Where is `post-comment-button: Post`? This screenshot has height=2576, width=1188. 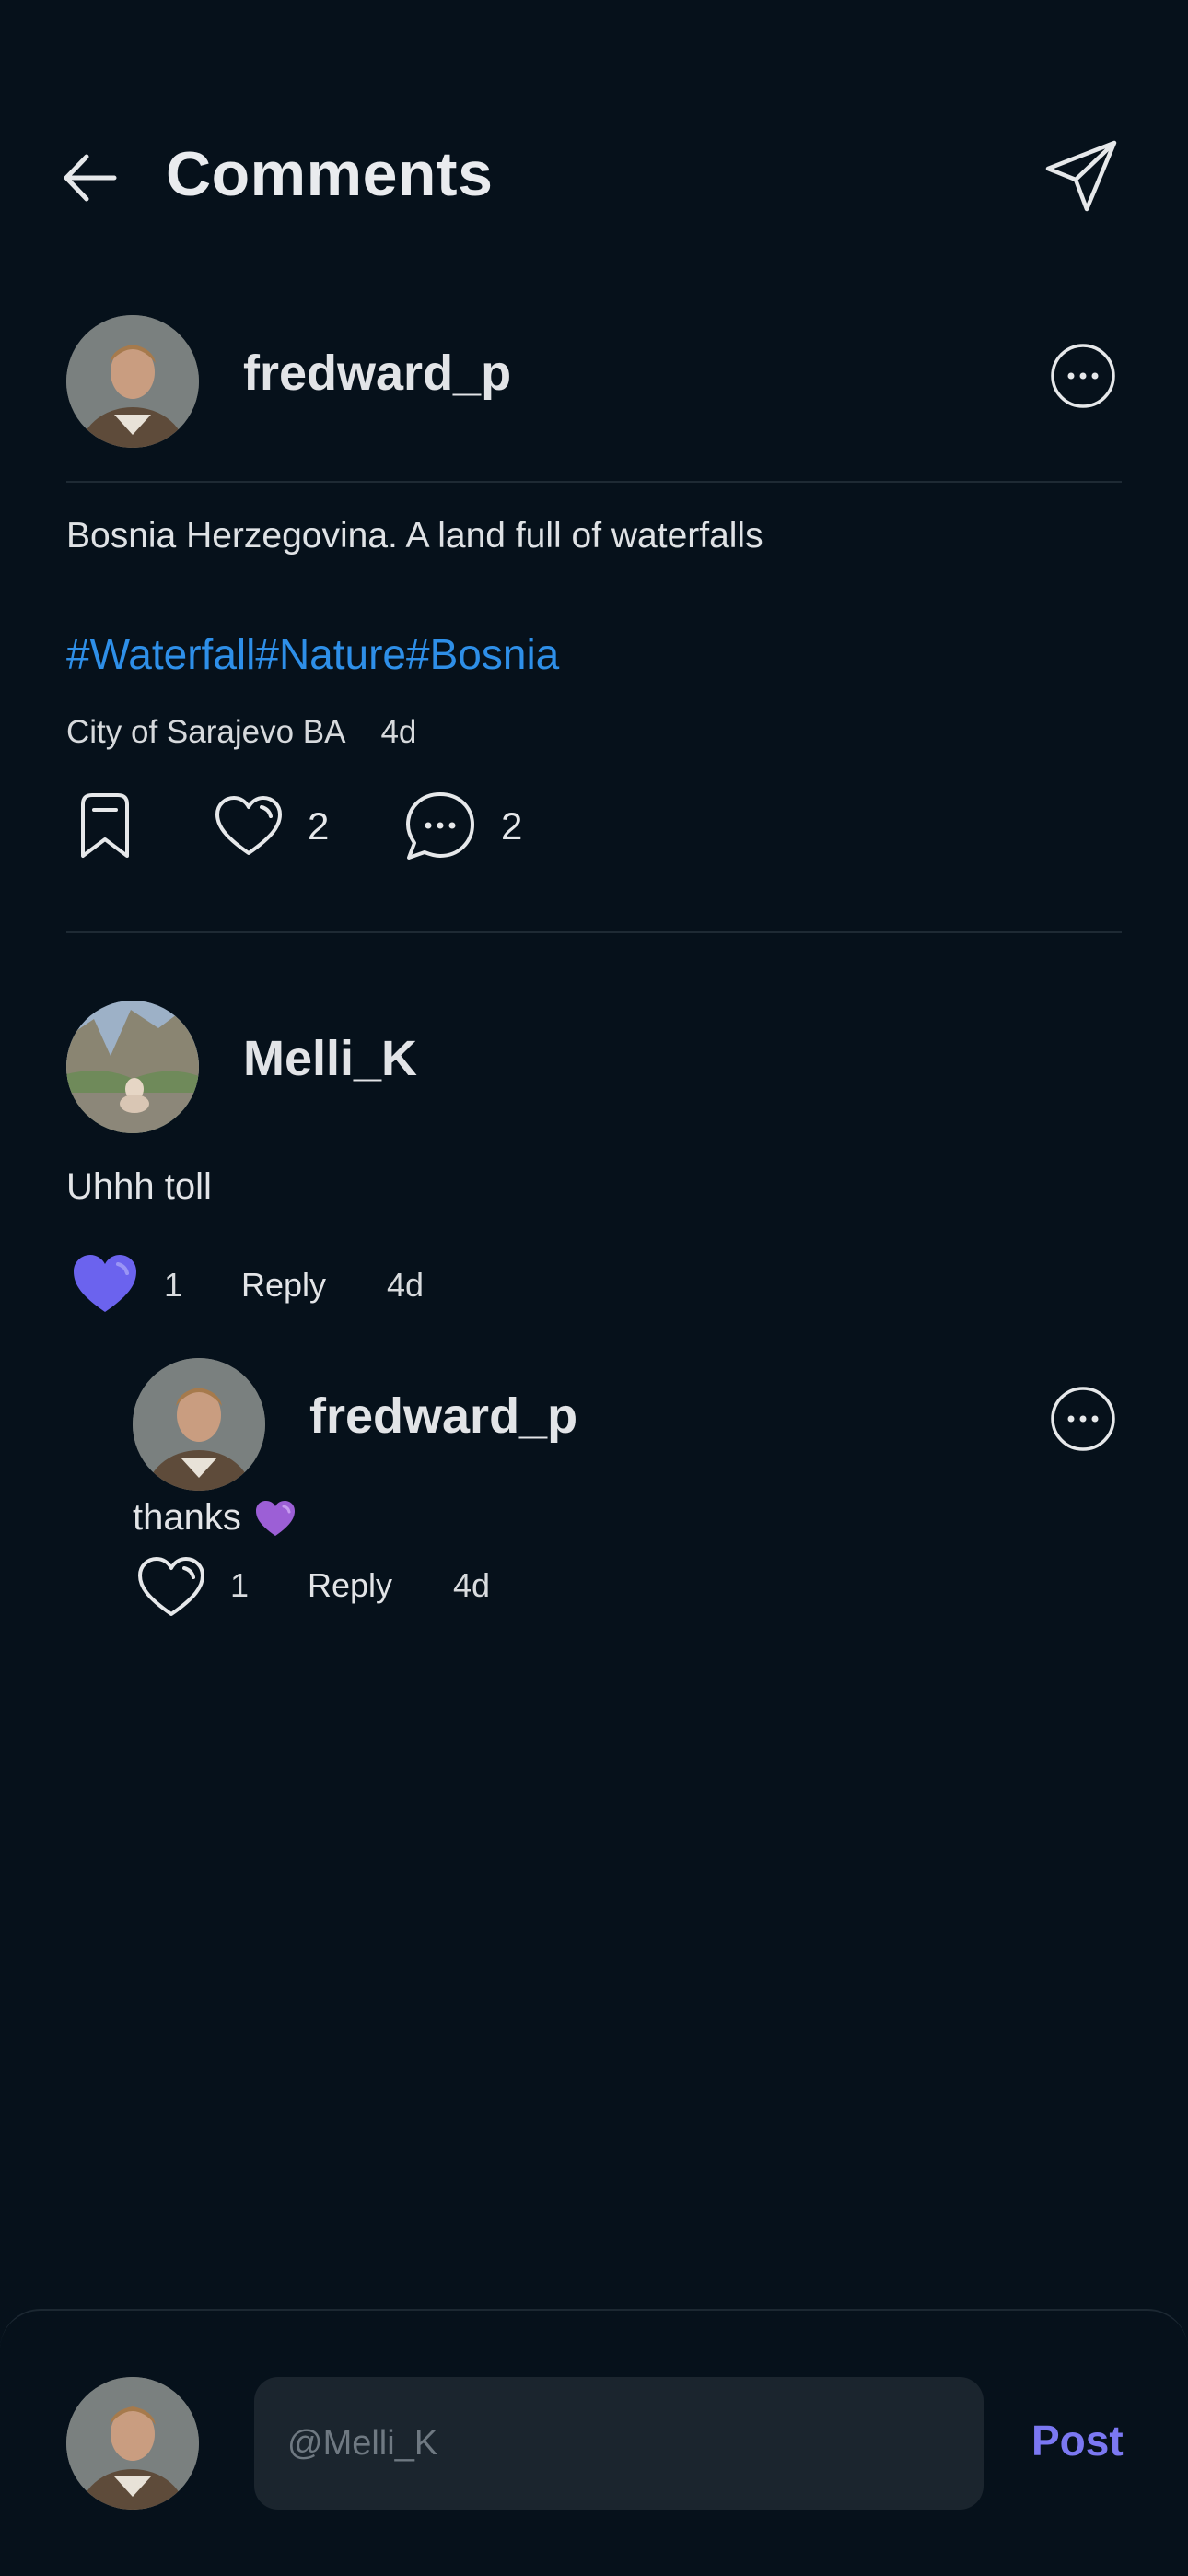 post-comment-button: Post is located at coordinates (1077, 2440).